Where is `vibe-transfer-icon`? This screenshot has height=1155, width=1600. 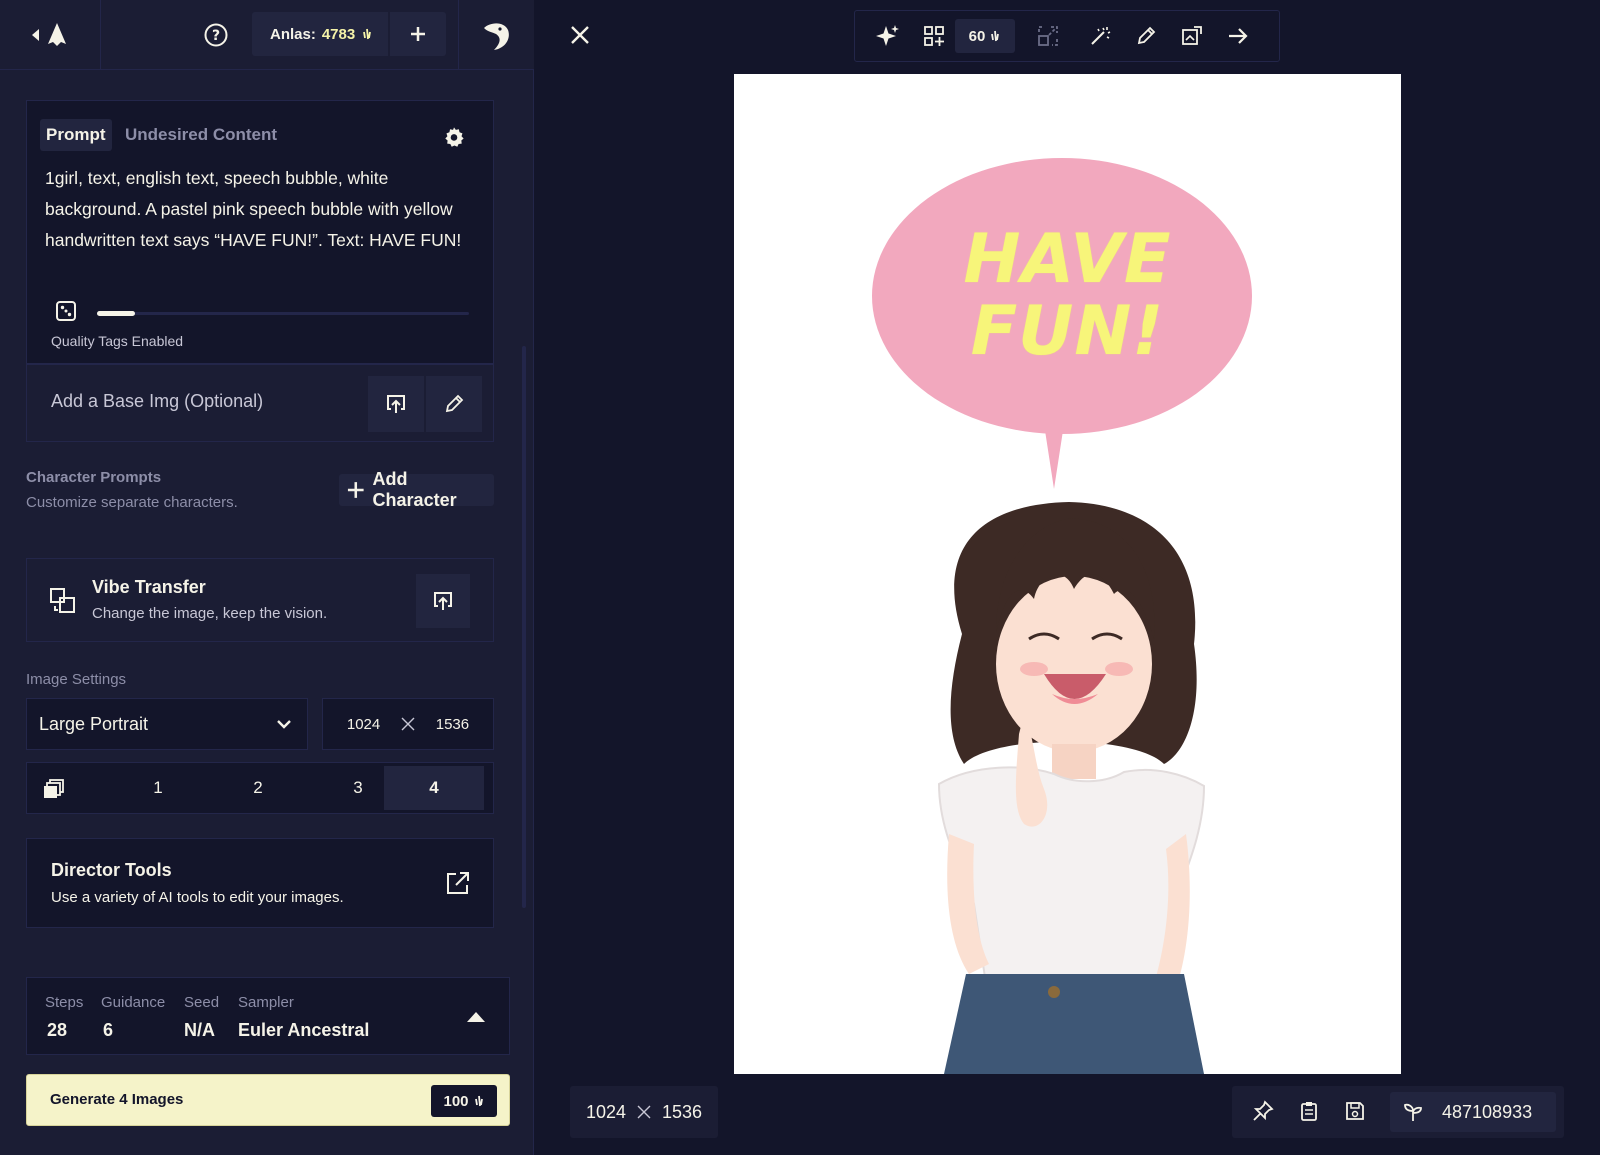 vibe-transfer-icon is located at coordinates (63, 601).